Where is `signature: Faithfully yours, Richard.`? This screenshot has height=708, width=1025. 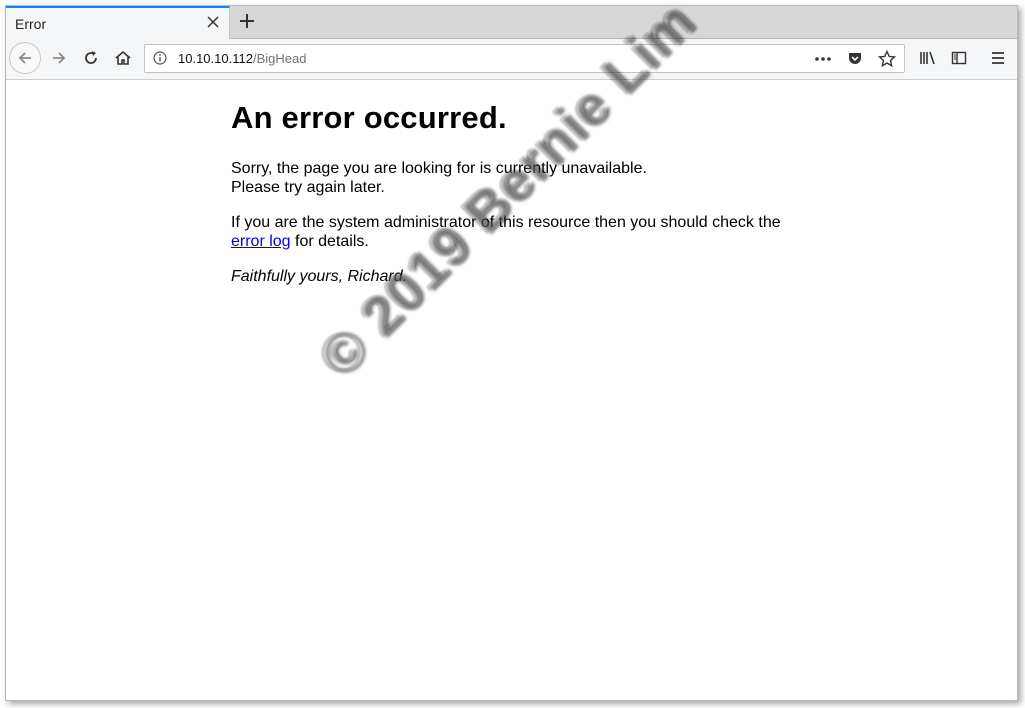 signature: Faithfully yours, Richard. is located at coordinates (319, 276).